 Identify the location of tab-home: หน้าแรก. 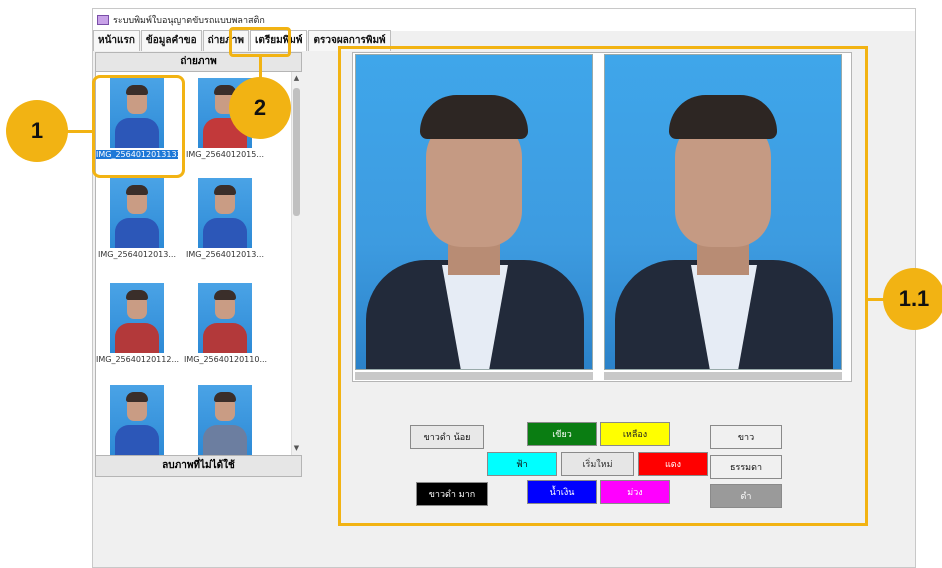
(116, 40).